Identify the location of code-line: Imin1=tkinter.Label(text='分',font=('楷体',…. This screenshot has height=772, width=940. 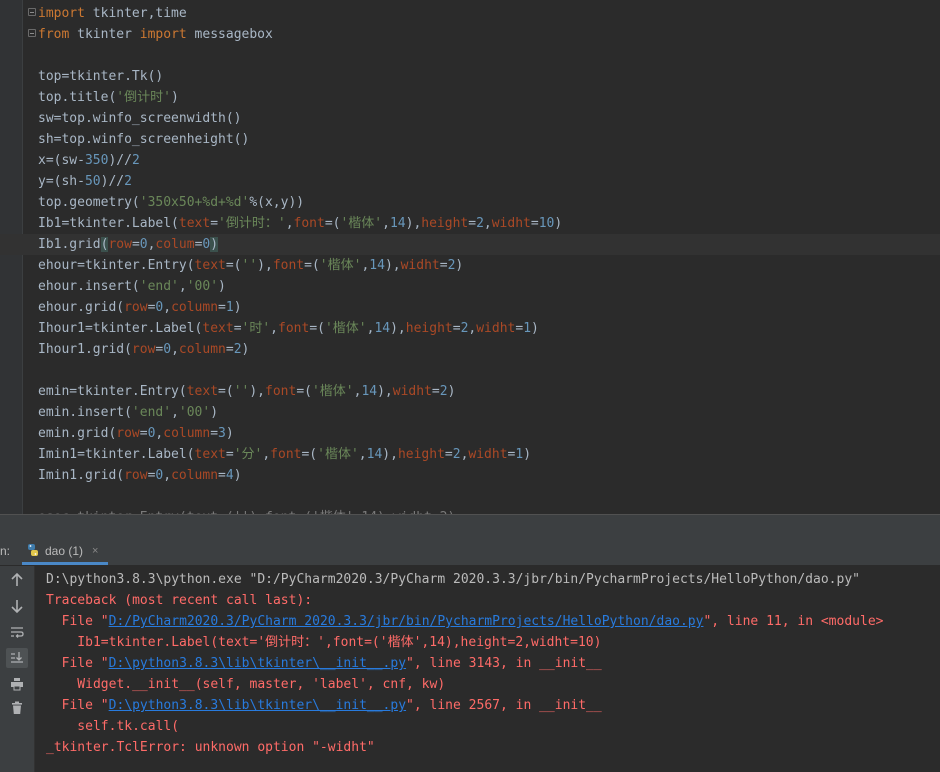
(489, 454).